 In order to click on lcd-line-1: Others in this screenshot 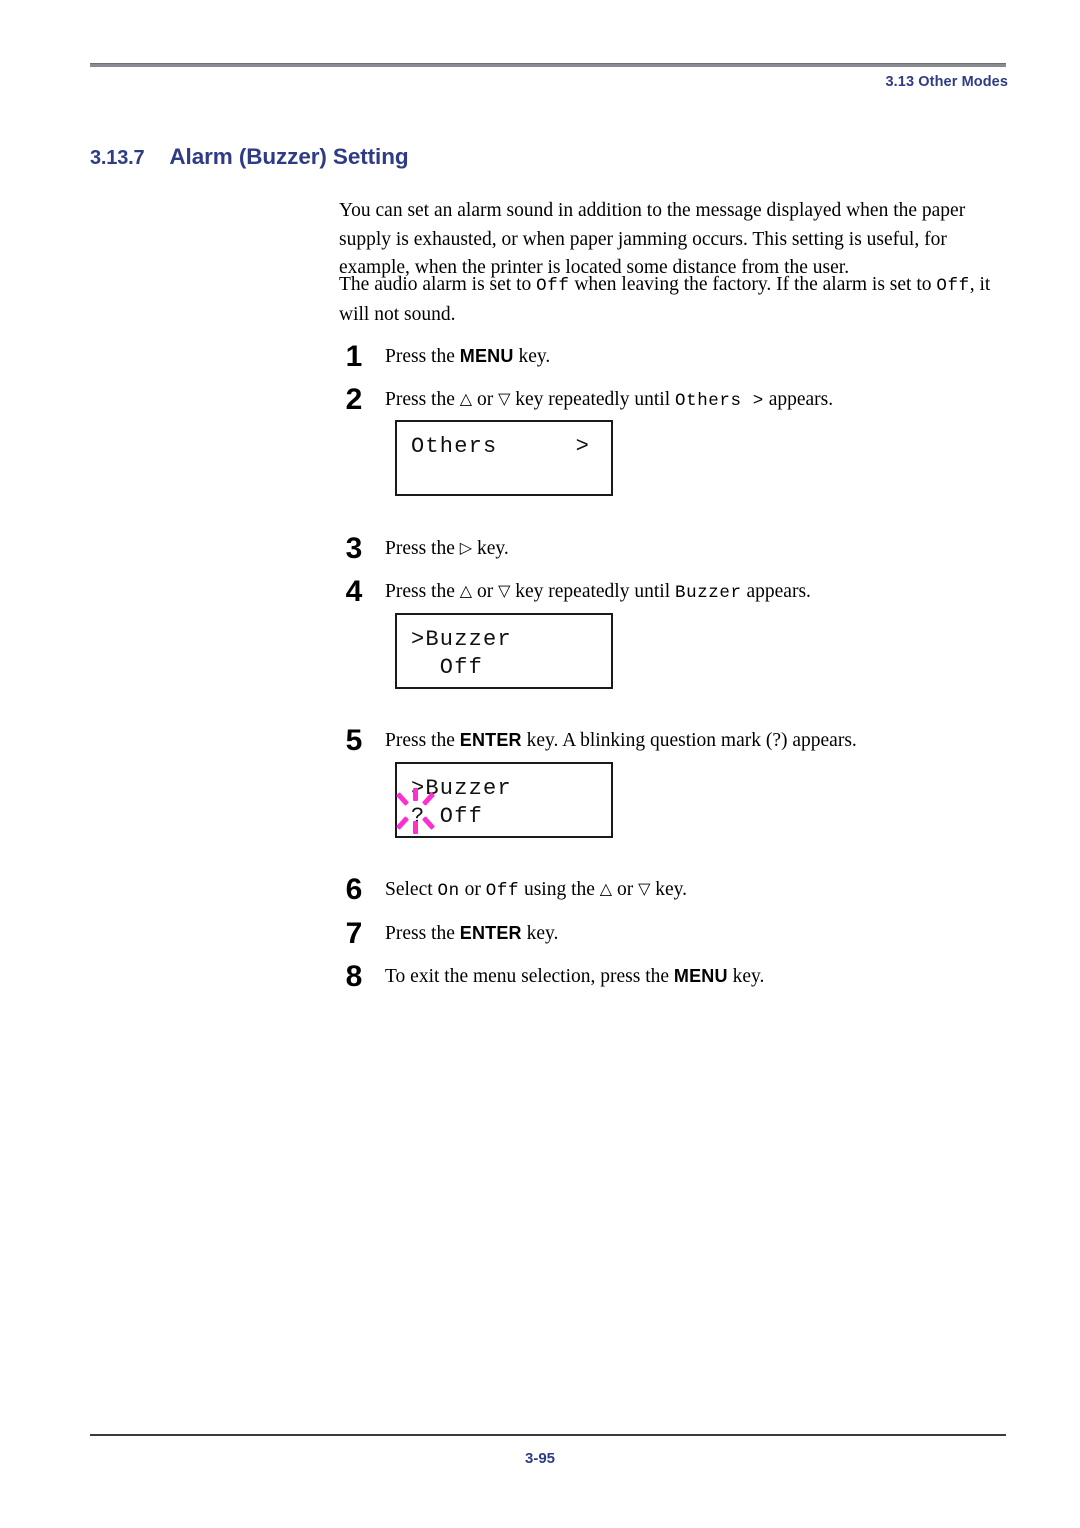, I will do `click(454, 446)`.